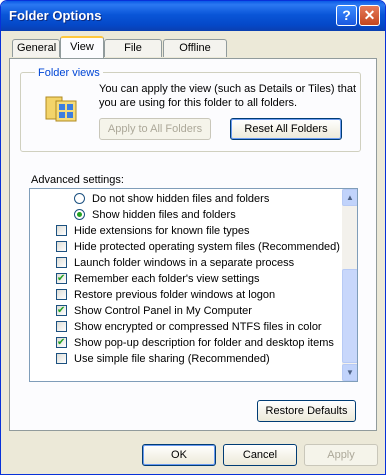  What do you see at coordinates (179, 455) in the screenshot?
I see `ok-button: OK` at bounding box center [179, 455].